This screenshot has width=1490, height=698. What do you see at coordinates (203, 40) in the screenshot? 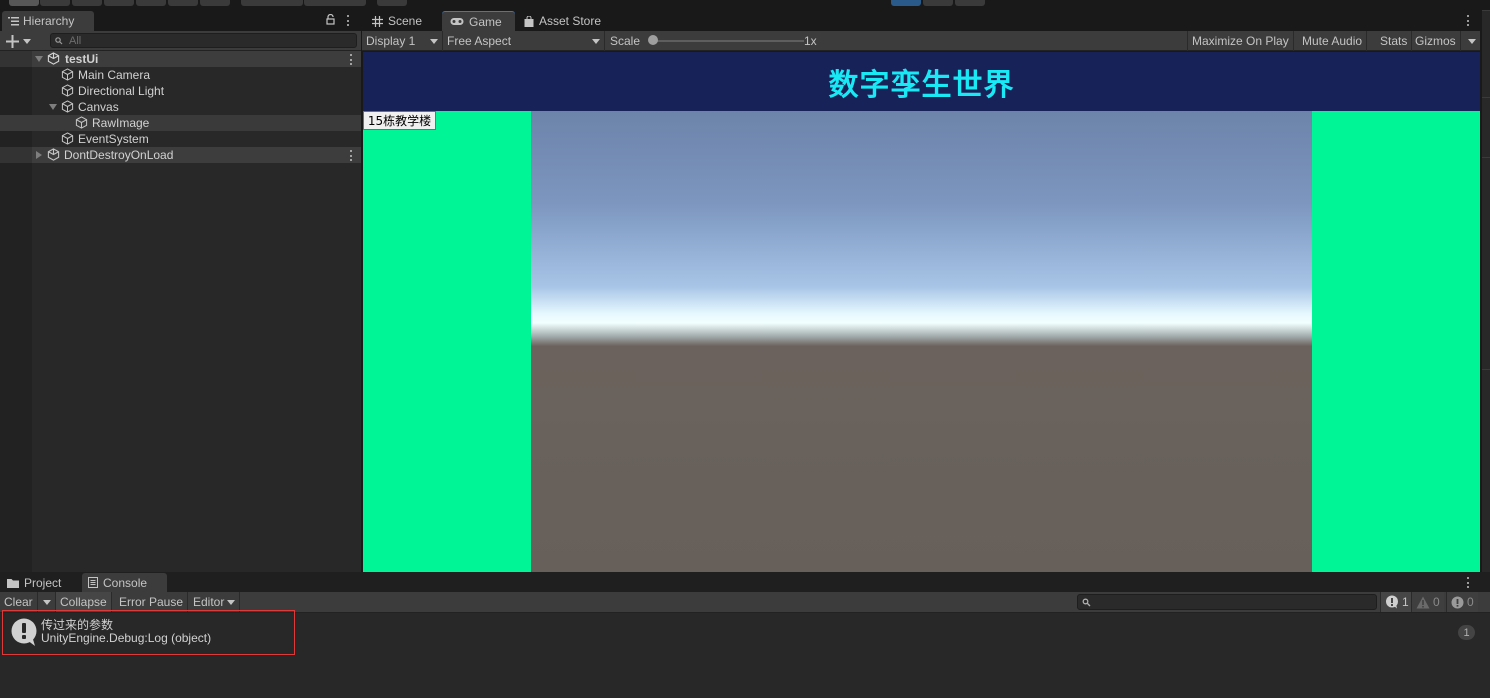
I see `hierarchy-search-input: All` at bounding box center [203, 40].